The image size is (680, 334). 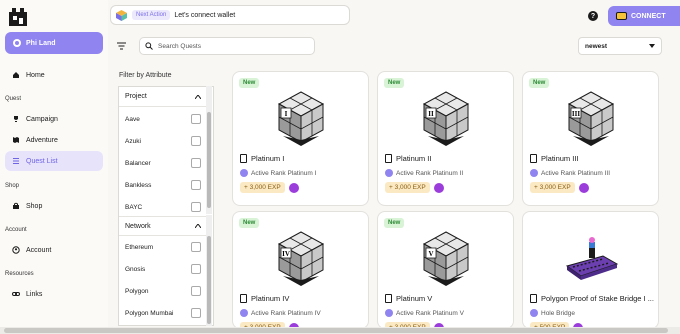 I want to click on filter-option: Ethereum, so click(x=163, y=247).